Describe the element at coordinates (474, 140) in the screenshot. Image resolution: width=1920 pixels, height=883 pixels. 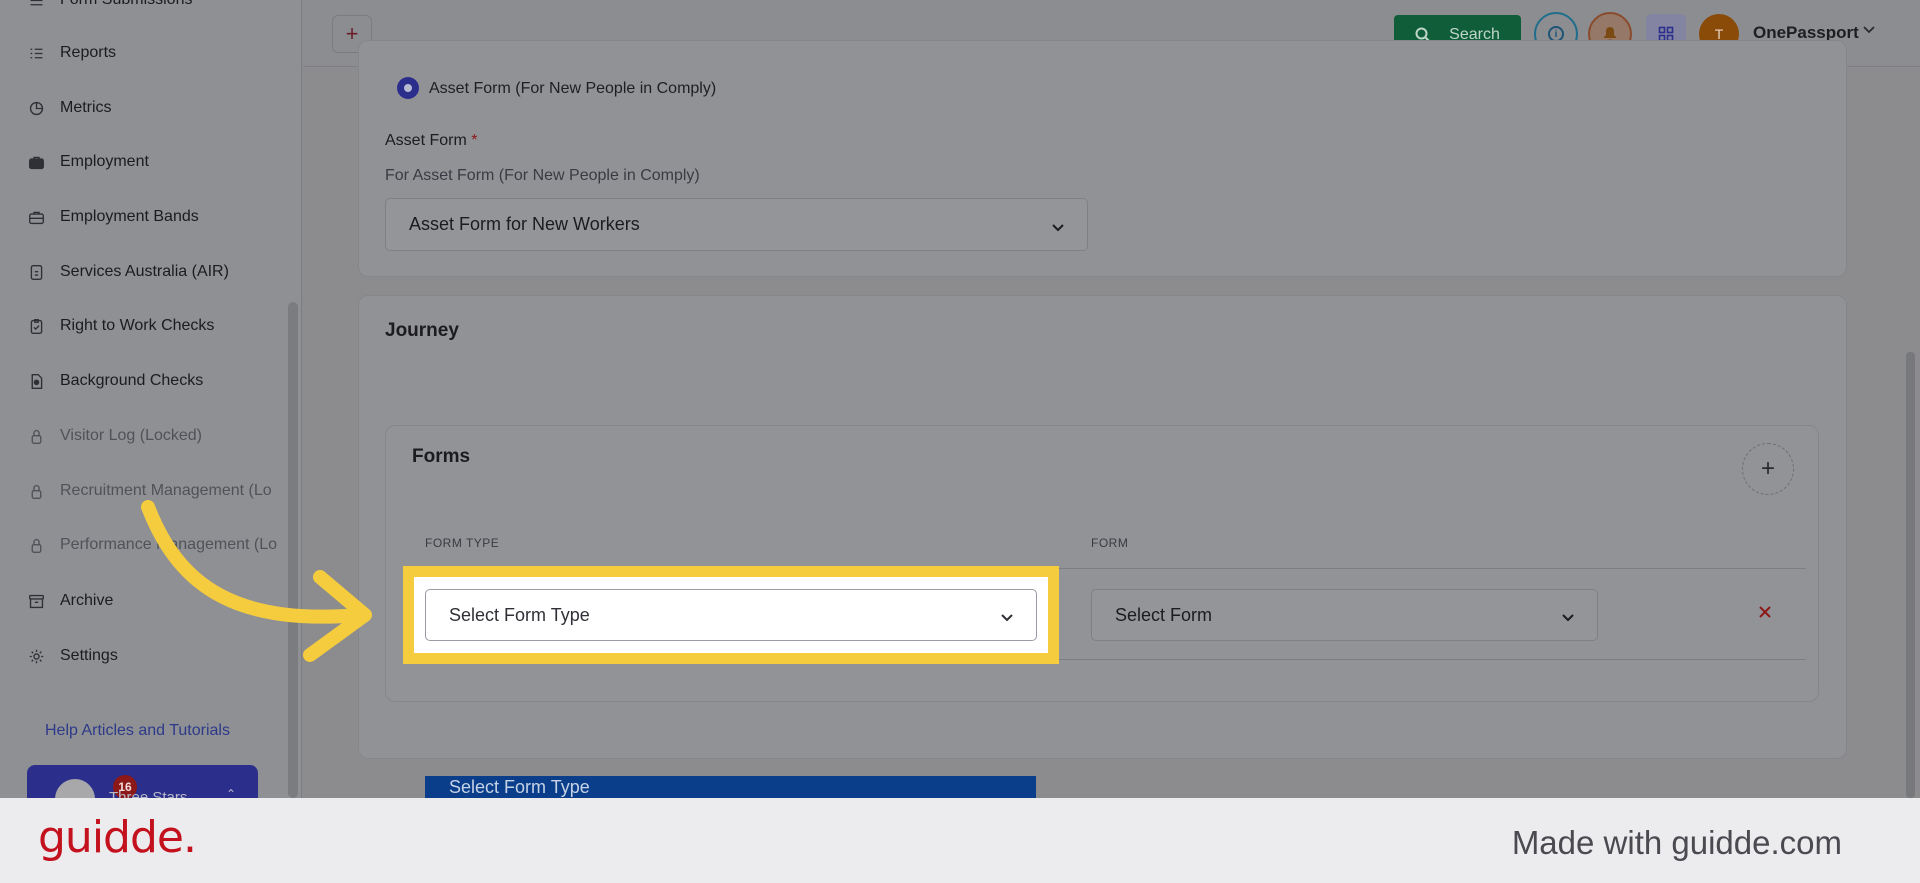
I see `required-marker: *` at that location.